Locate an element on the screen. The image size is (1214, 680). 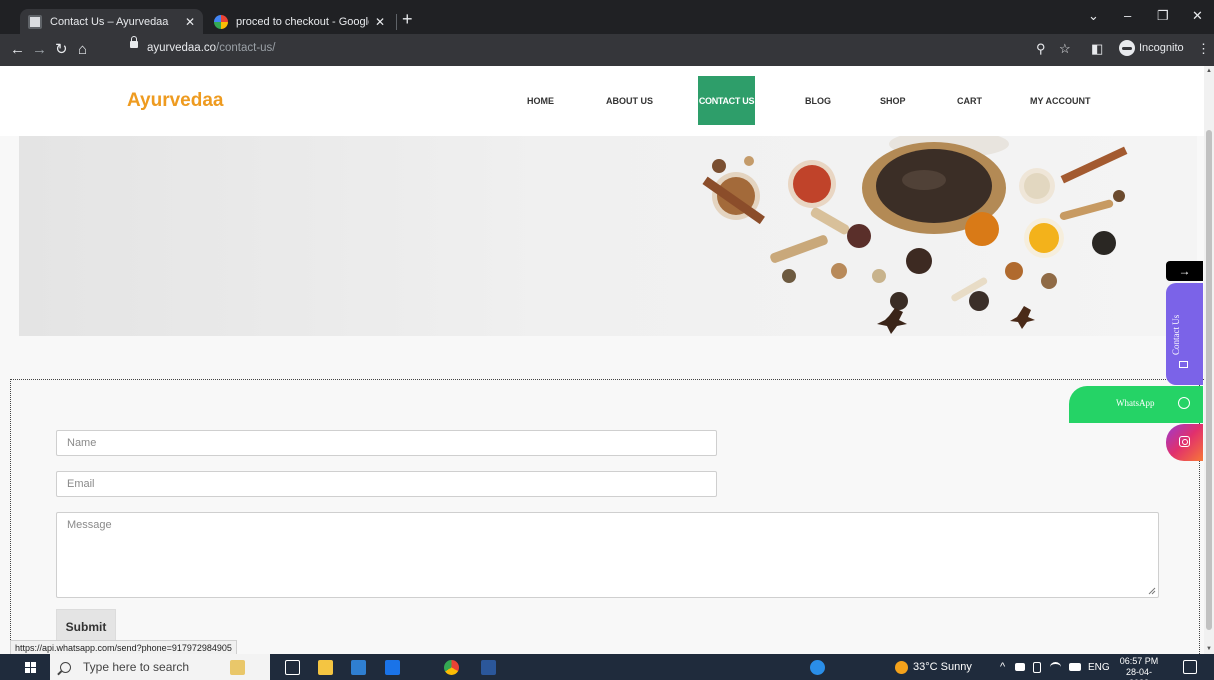
nav-shop: SHOP is located at coordinates (893, 101).